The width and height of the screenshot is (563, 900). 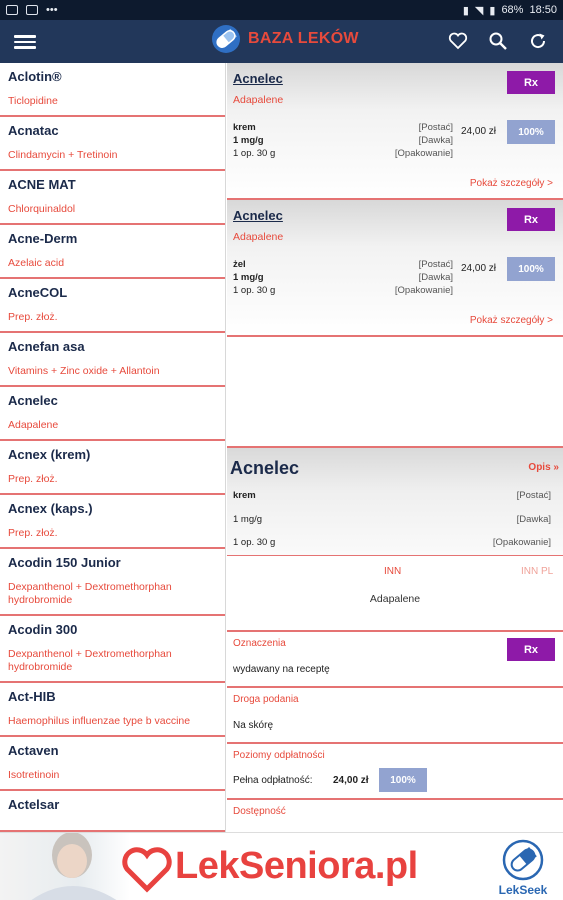 I want to click on brand: BAZA LEKÓW, so click(x=284, y=39).